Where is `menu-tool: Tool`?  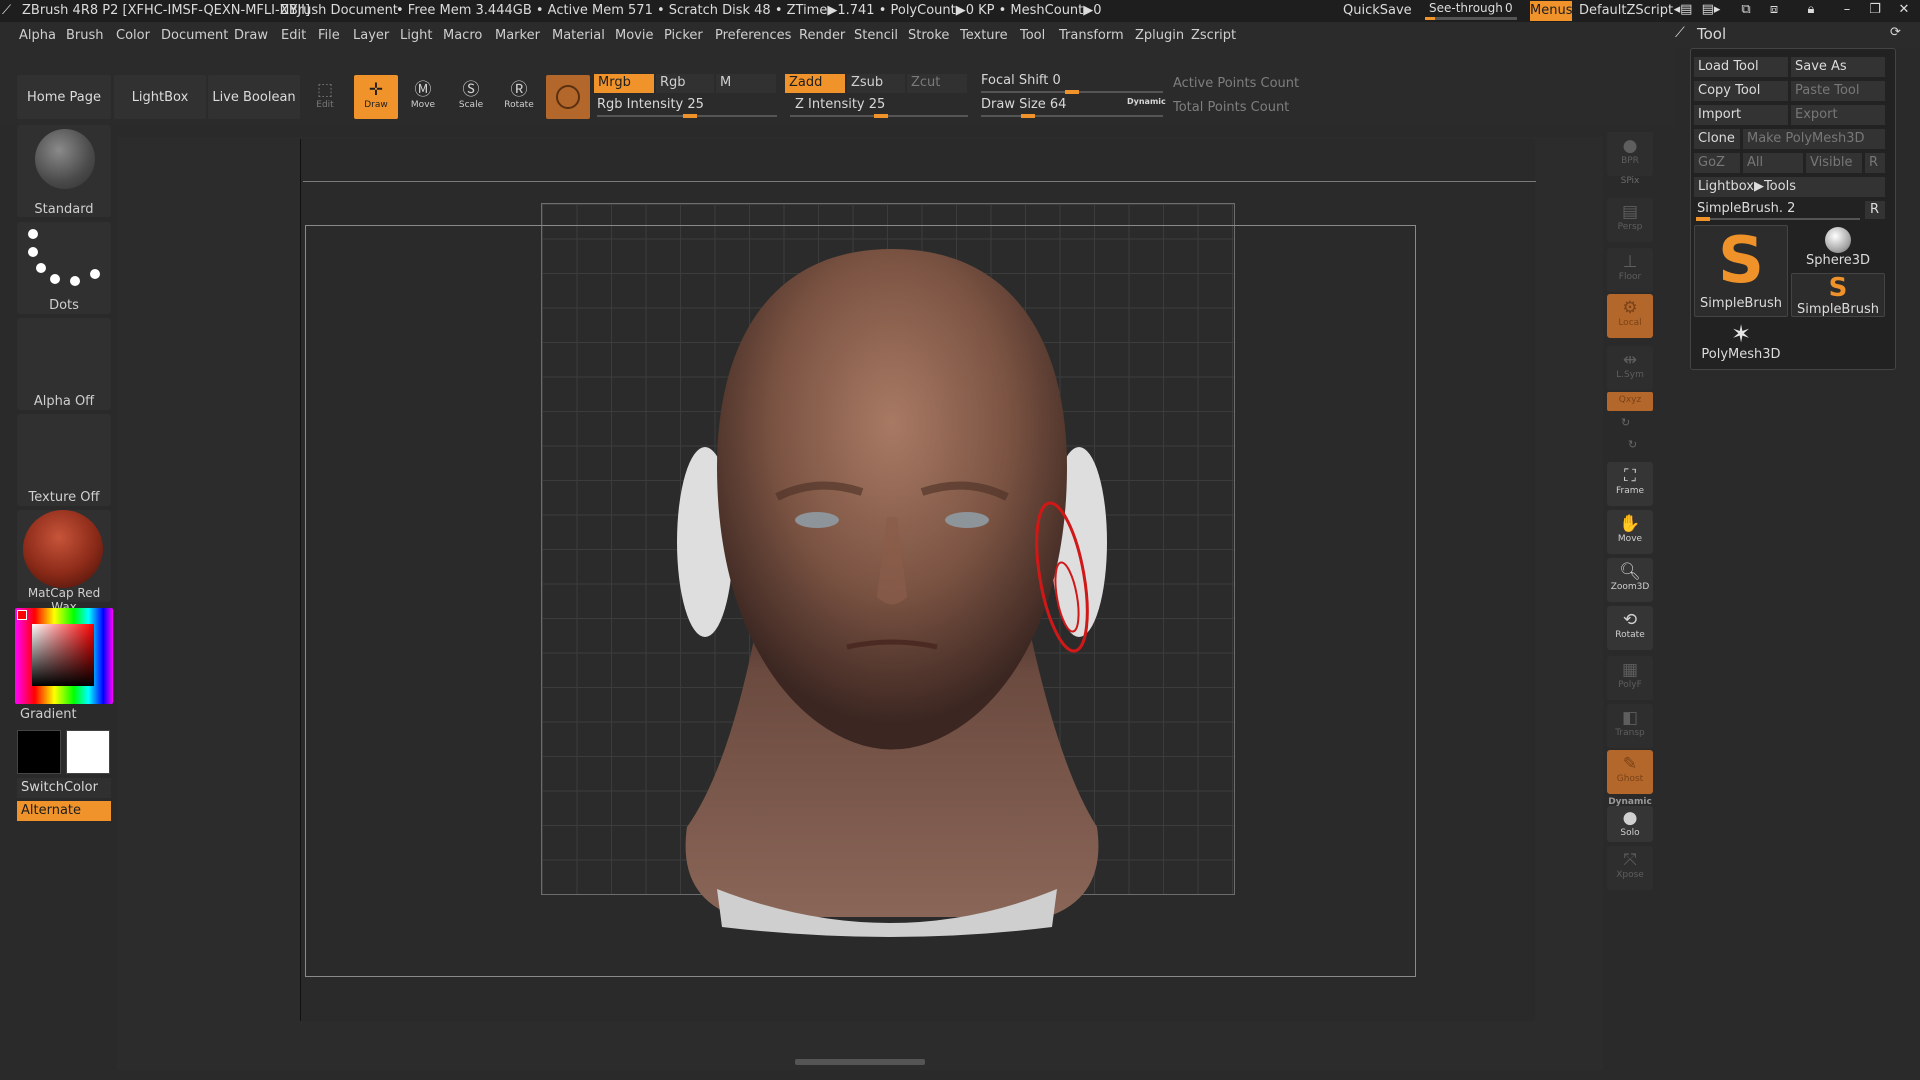
menu-tool: Tool is located at coordinates (1032, 35).